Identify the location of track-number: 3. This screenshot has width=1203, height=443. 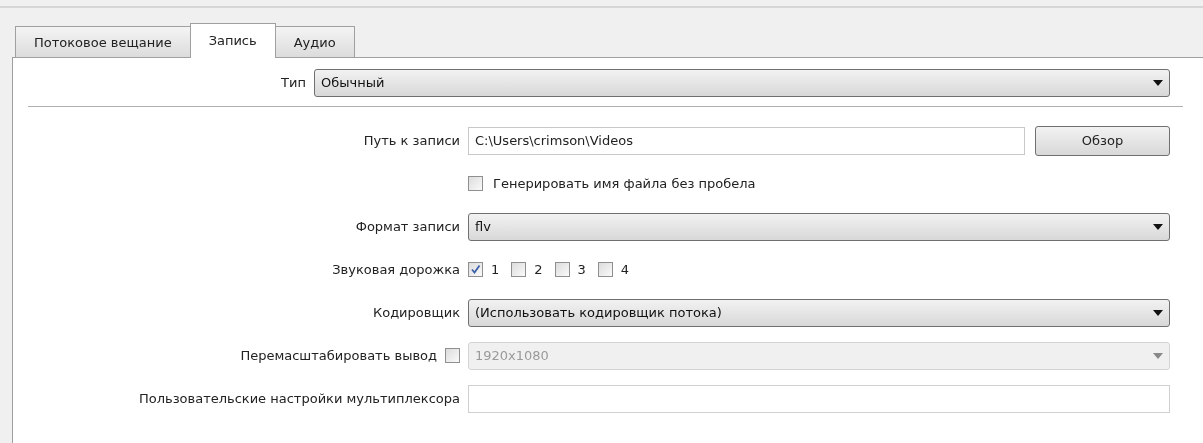
(581, 269).